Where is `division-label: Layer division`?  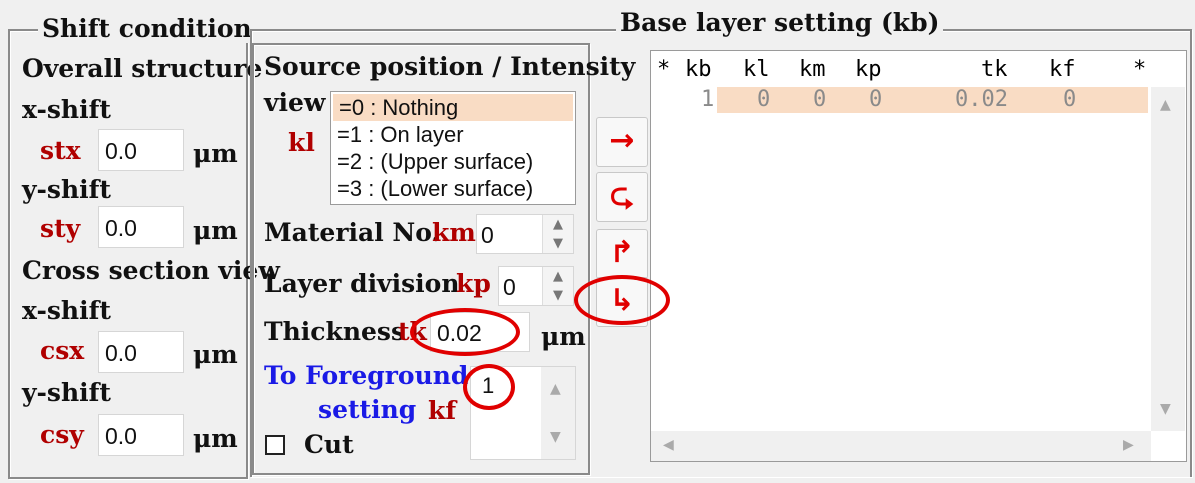
division-label: Layer division is located at coordinates (362, 283).